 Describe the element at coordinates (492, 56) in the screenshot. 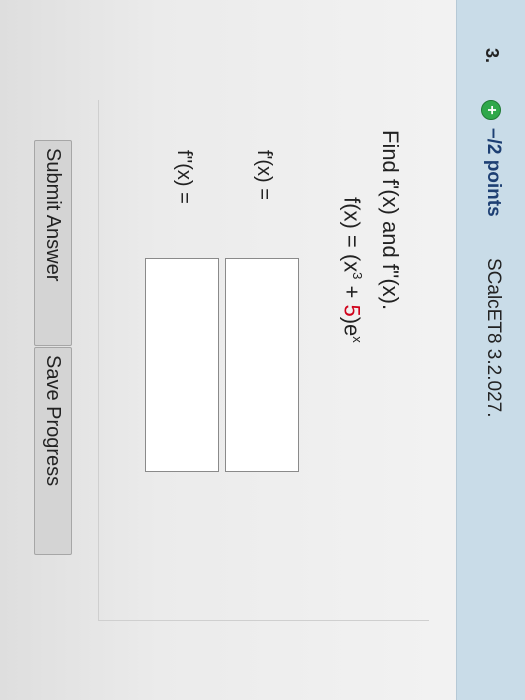

I see `question-number: 3.` at that location.